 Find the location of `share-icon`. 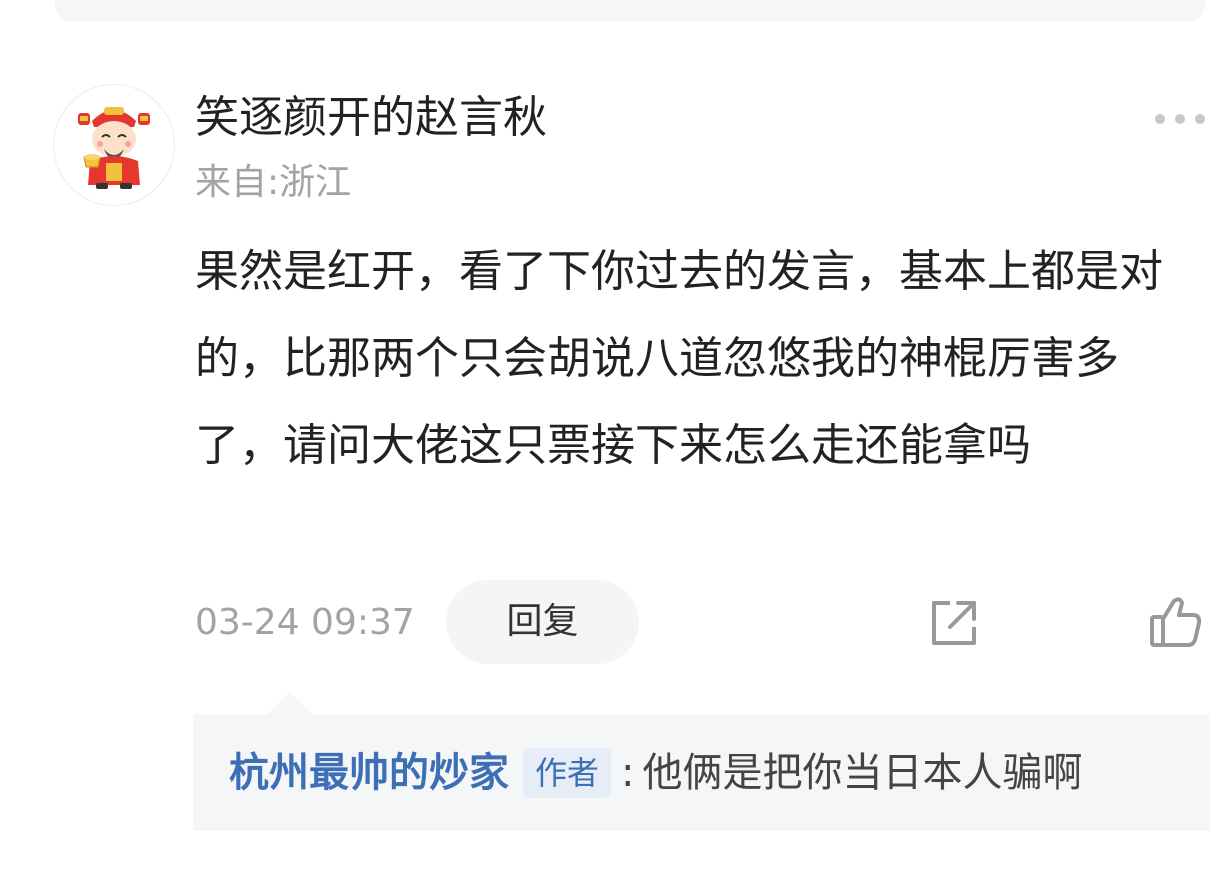

share-icon is located at coordinates (954, 623).